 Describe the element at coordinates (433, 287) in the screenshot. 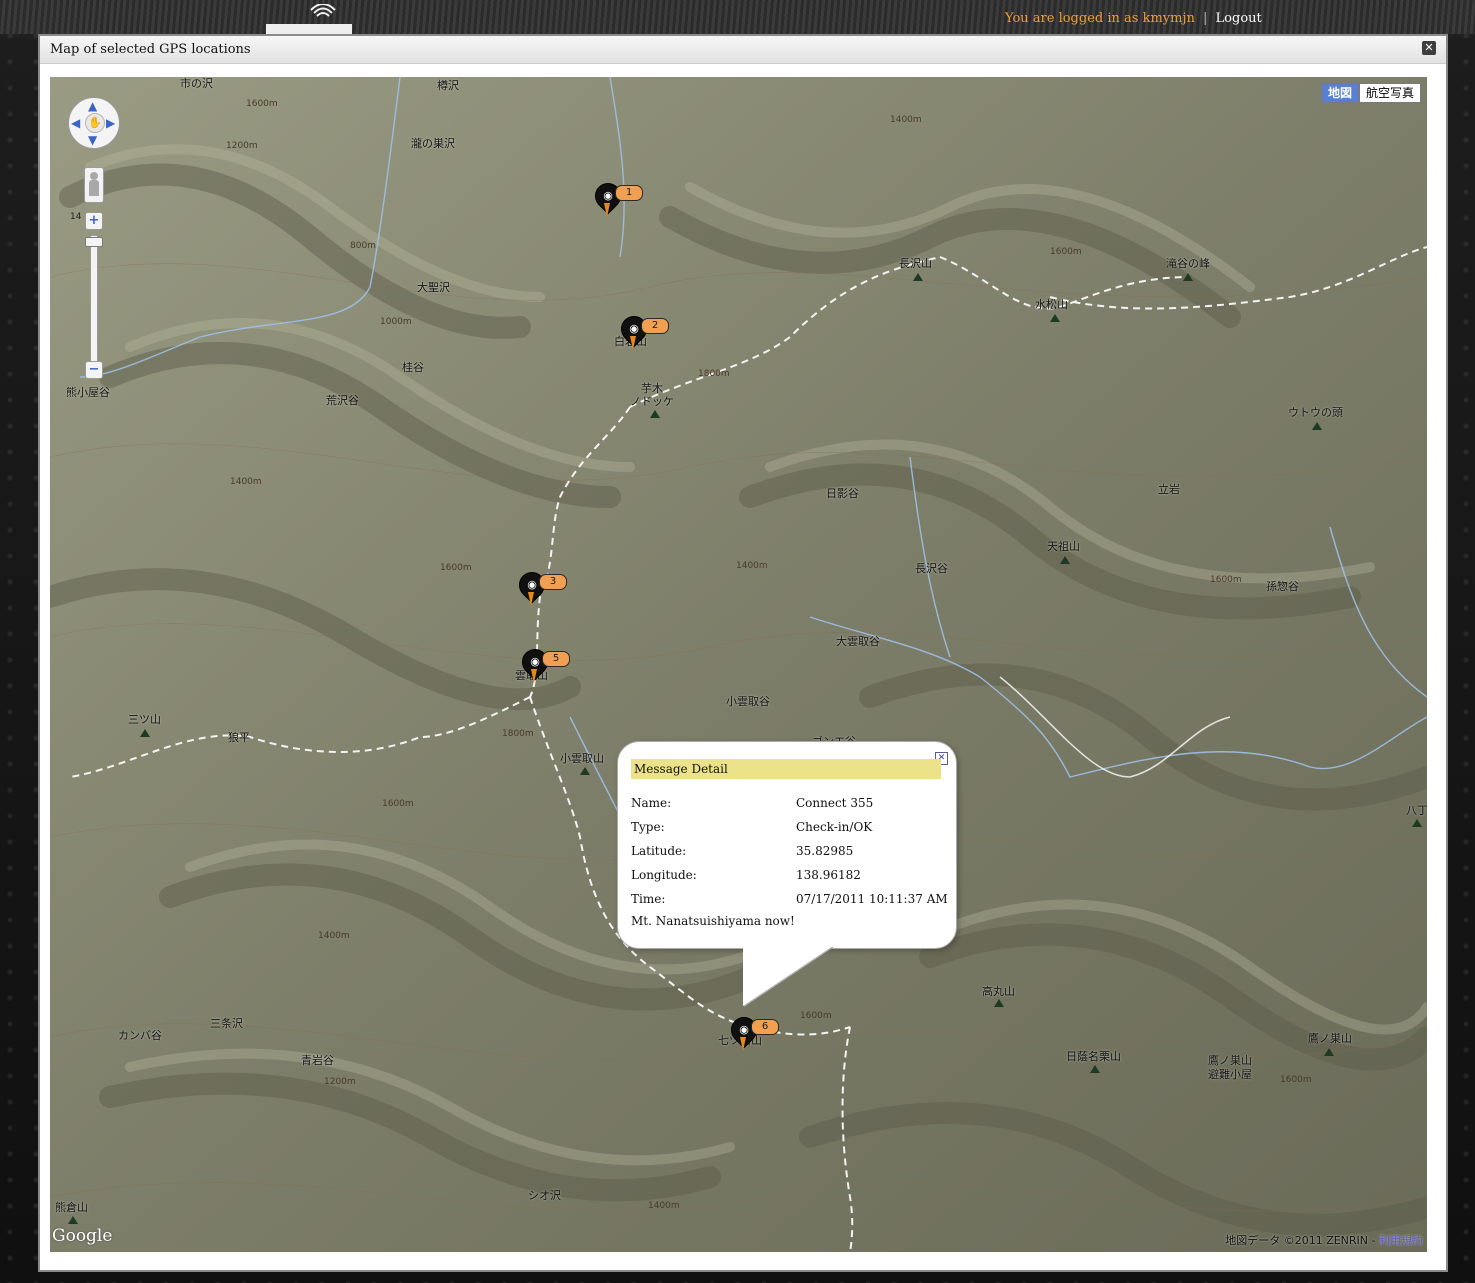

I see `place-label: 大聖沢` at that location.